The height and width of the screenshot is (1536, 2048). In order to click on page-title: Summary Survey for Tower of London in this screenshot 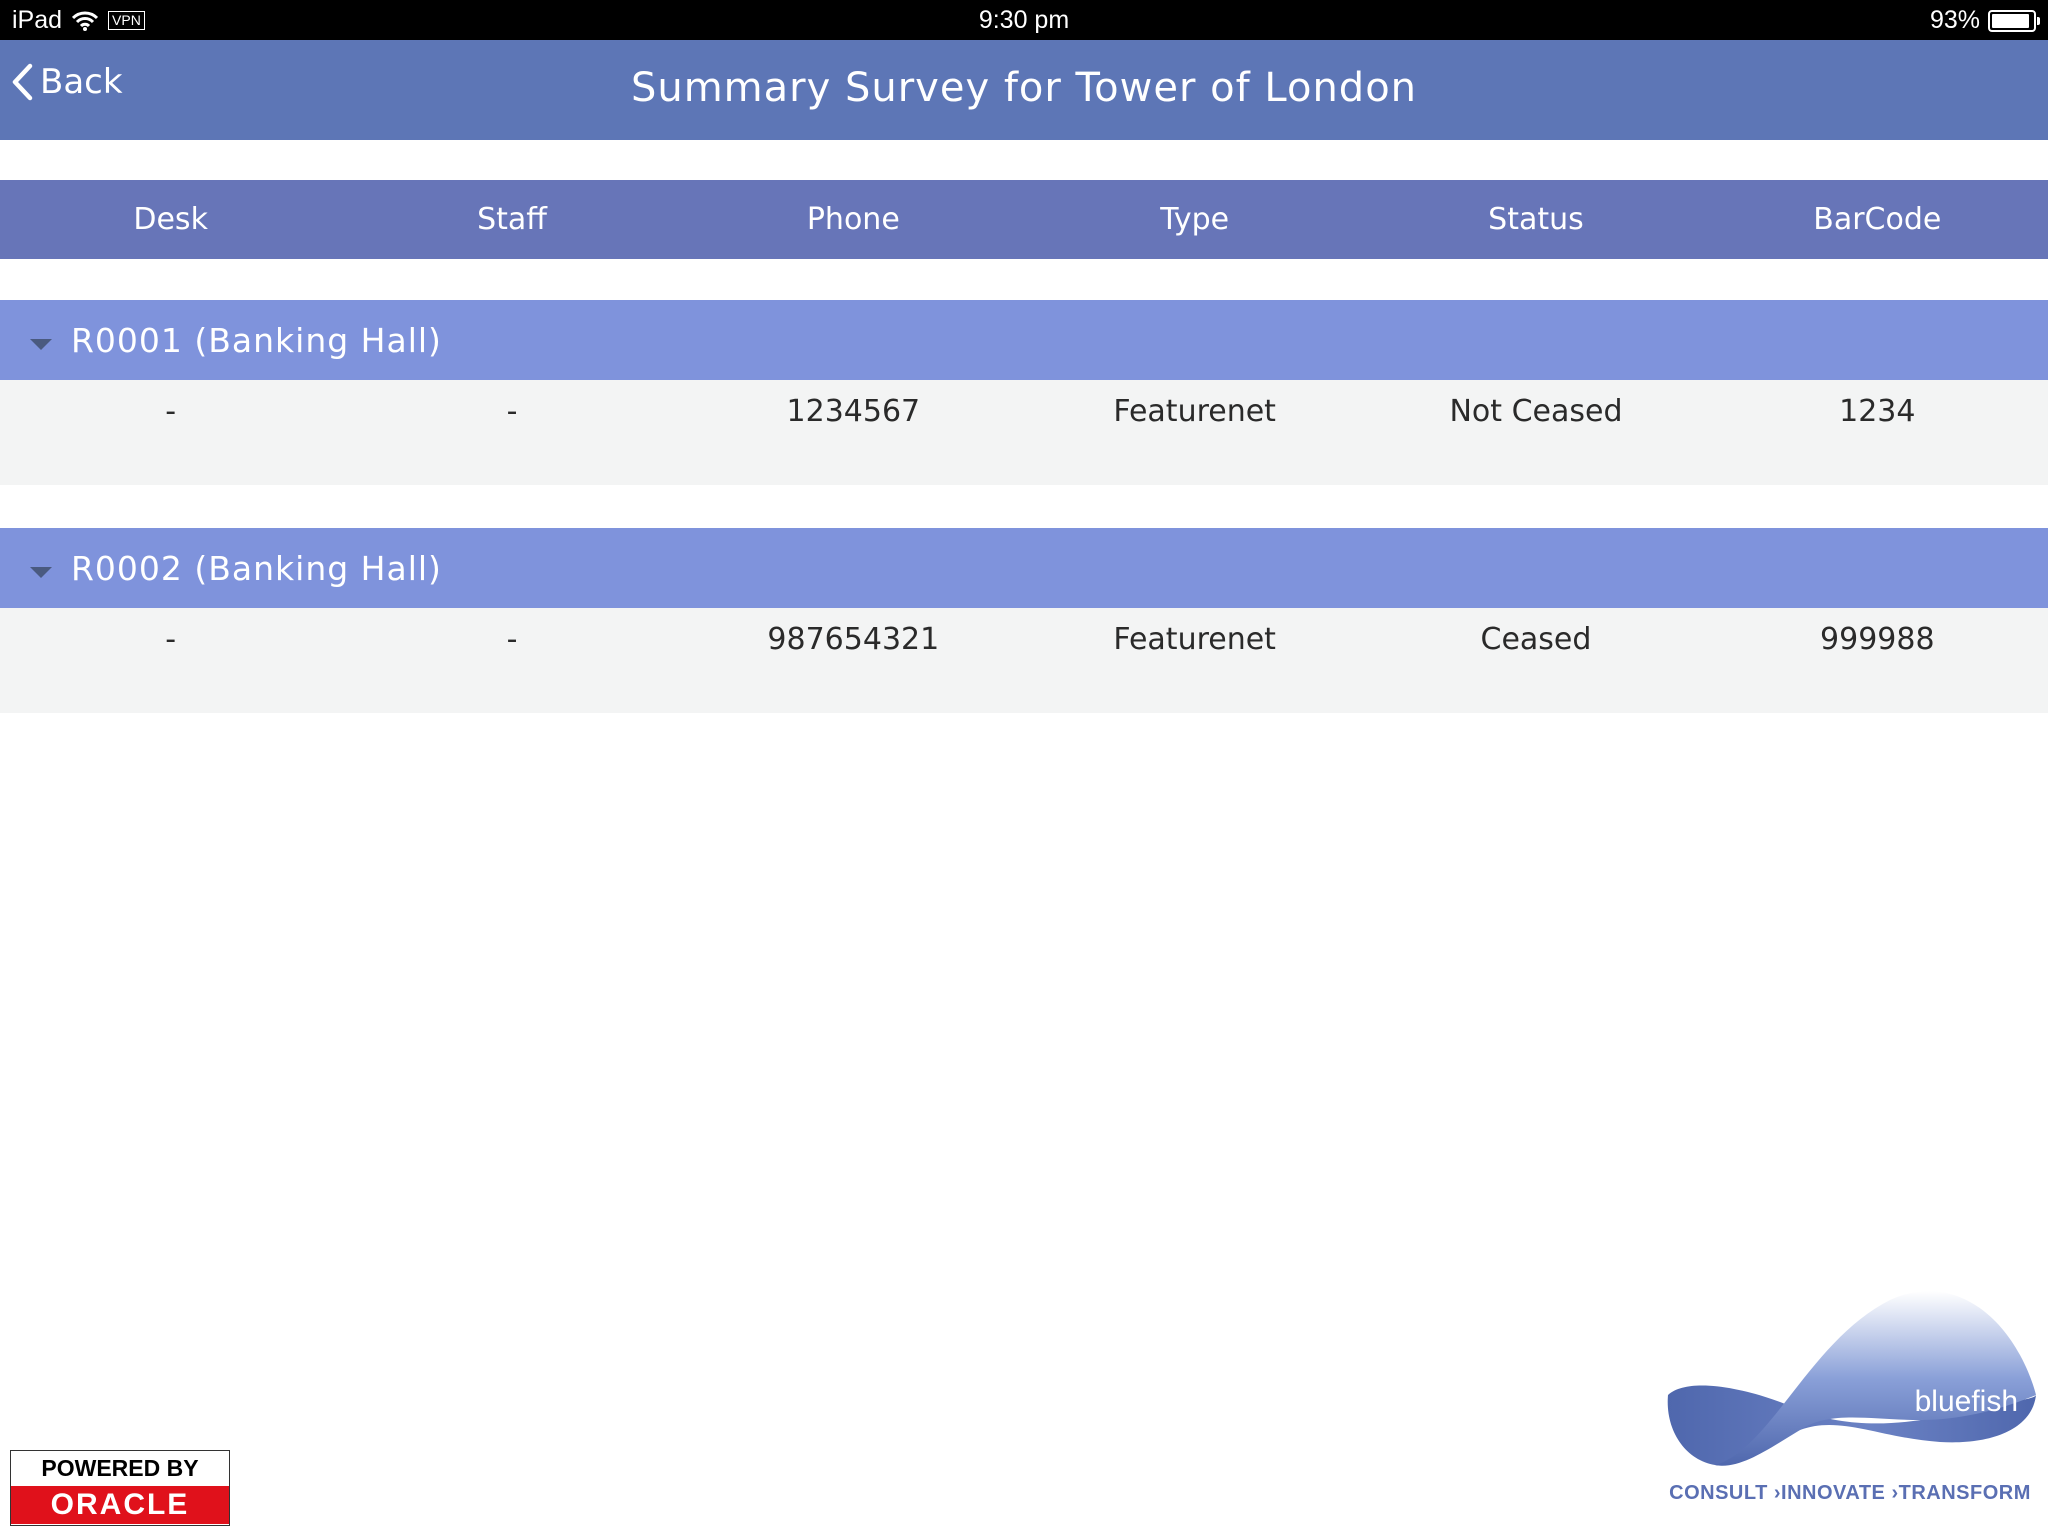, I will do `click(1024, 88)`.